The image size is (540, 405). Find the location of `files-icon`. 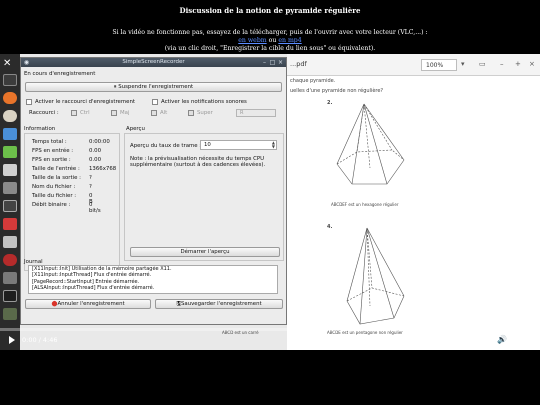

files-icon is located at coordinates (10, 170).